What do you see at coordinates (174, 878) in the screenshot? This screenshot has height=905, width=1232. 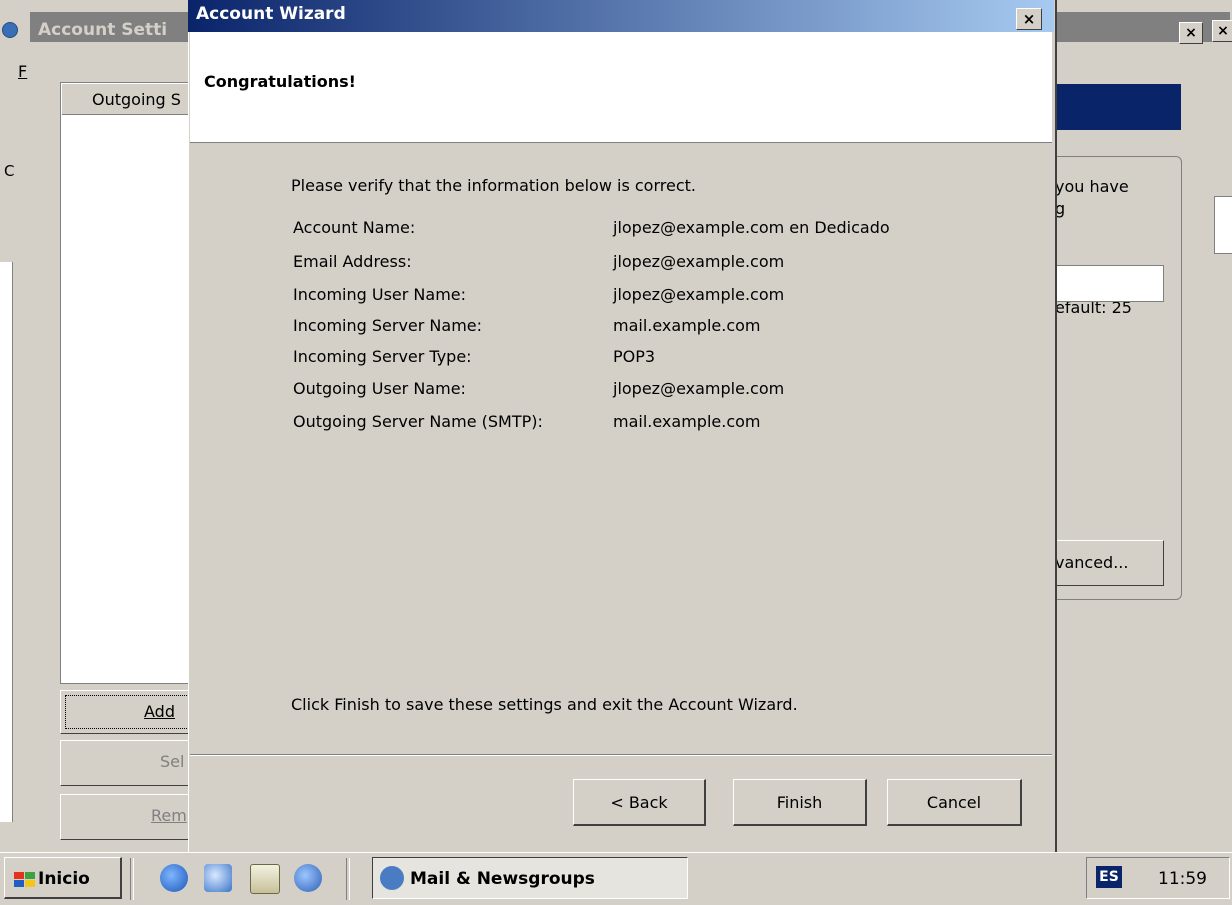 I see `internet-explorer-icon` at bounding box center [174, 878].